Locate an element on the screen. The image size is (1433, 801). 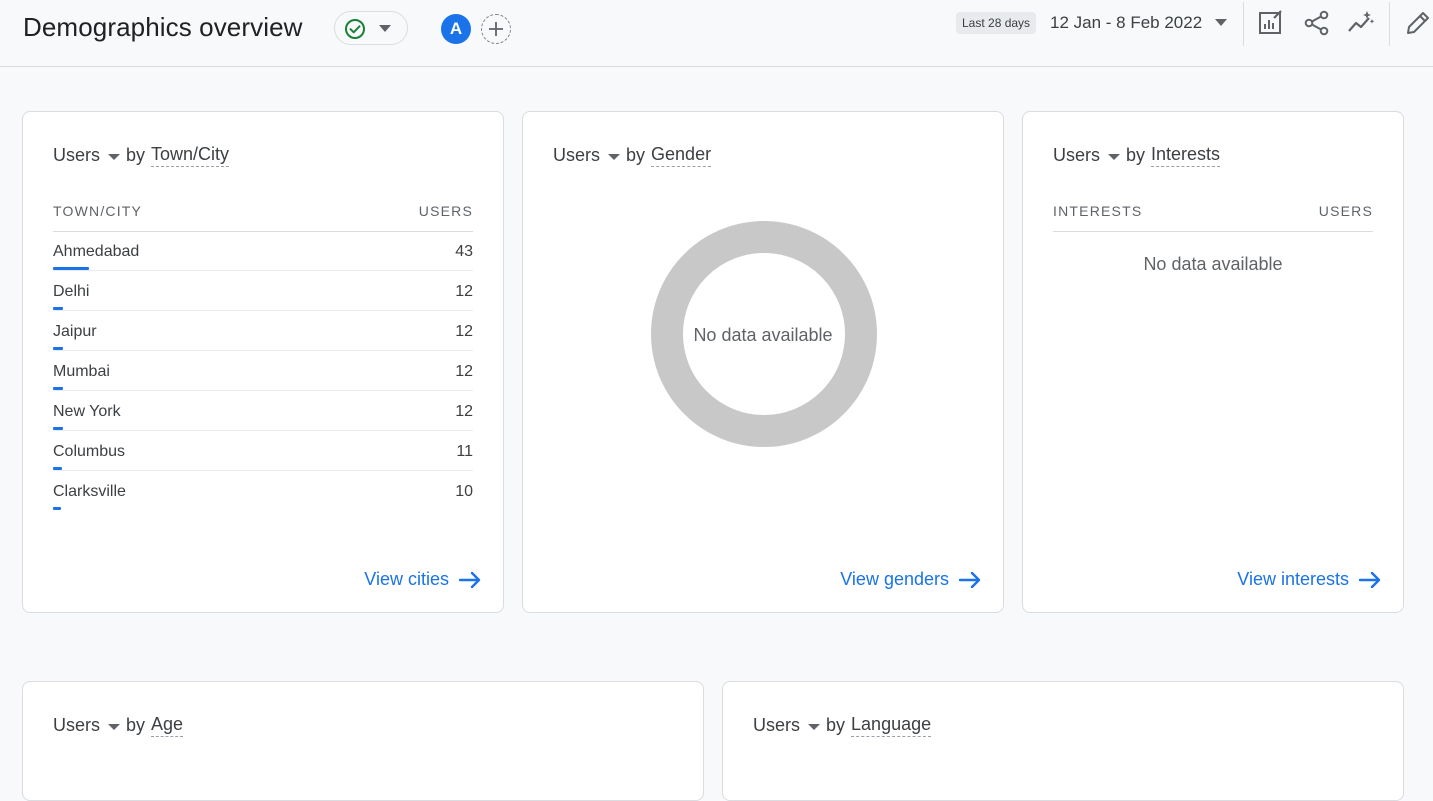
city-name: Delhi is located at coordinates (71, 291).